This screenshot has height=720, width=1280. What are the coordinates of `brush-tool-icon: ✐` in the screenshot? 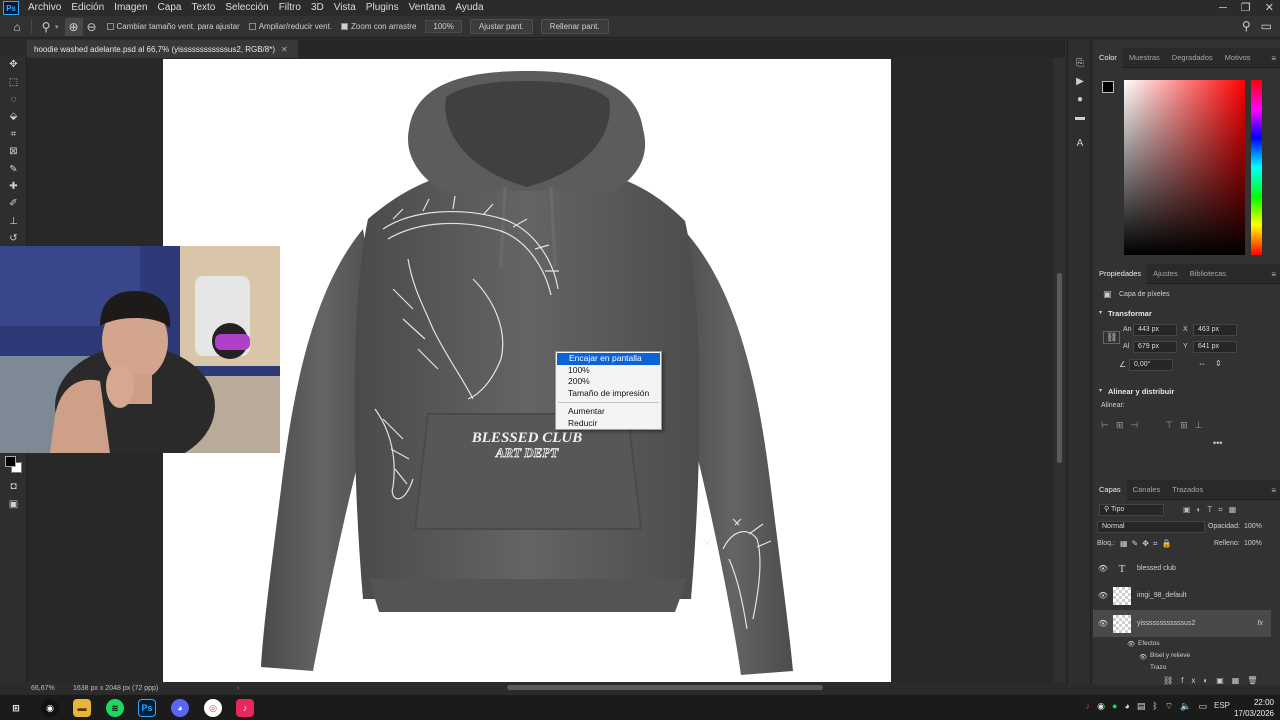 It's located at (13, 203).